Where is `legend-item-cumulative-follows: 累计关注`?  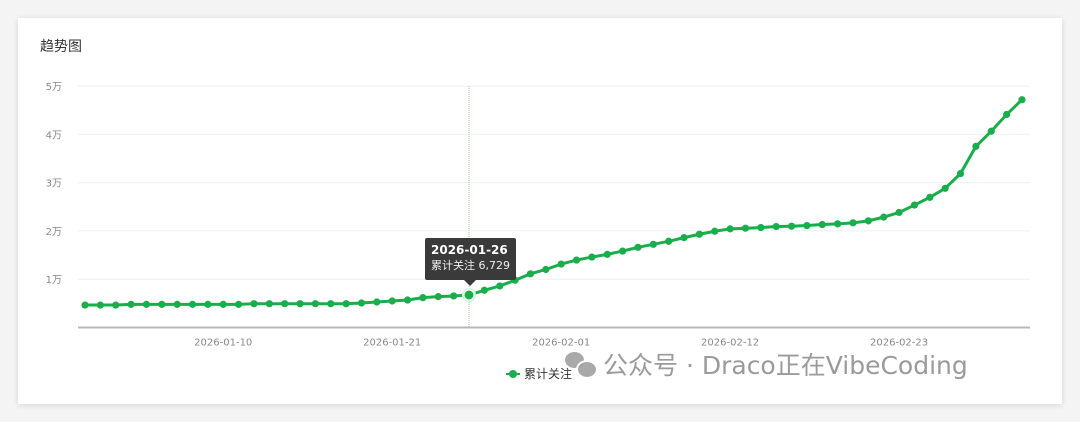
legend-item-cumulative-follows: 累计关注 is located at coordinates (539, 373).